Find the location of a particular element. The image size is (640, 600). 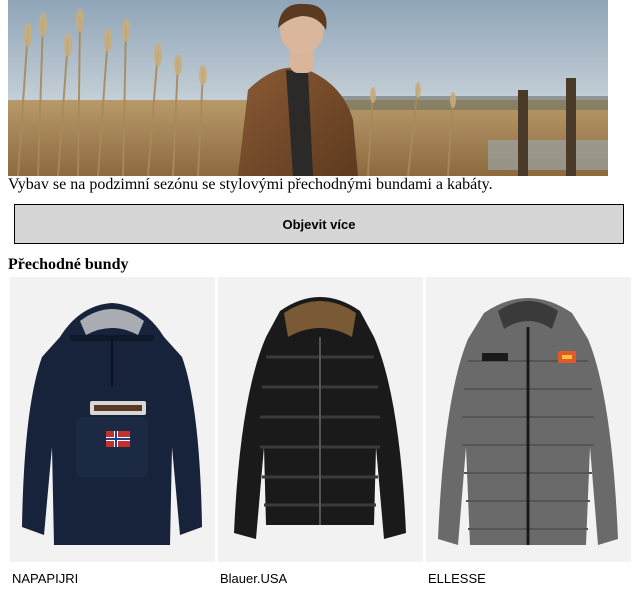

product-brand: Blauer.USA is located at coordinates (321, 578).